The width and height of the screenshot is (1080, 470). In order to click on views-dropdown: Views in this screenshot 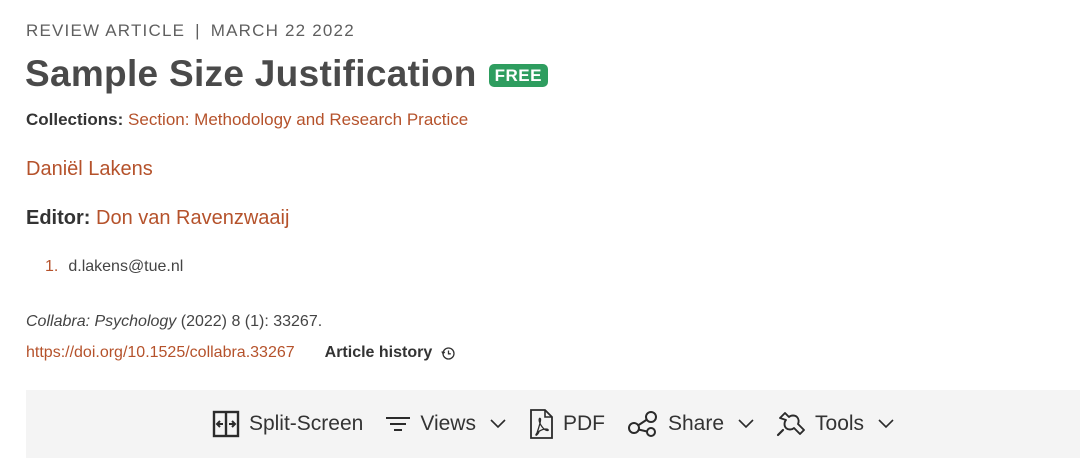, I will do `click(445, 424)`.